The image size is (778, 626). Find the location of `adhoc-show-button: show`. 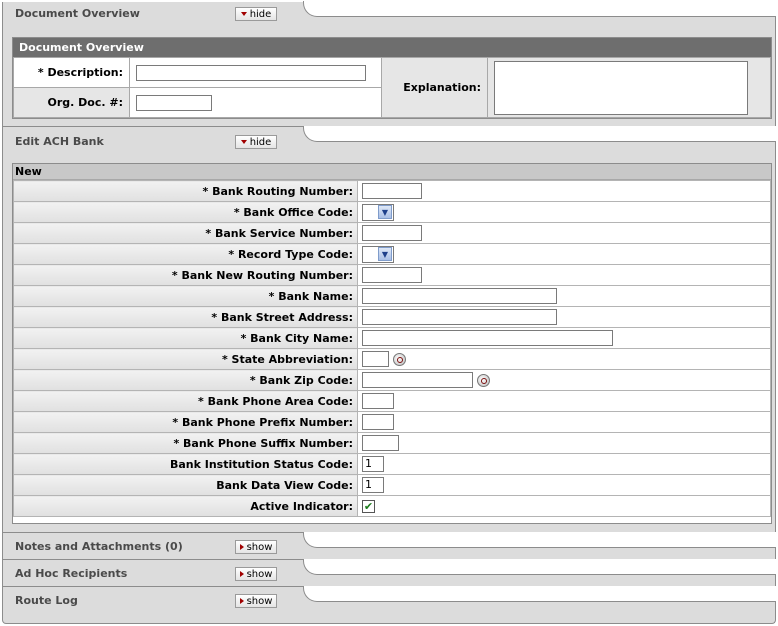

adhoc-show-button: show is located at coordinates (256, 574).